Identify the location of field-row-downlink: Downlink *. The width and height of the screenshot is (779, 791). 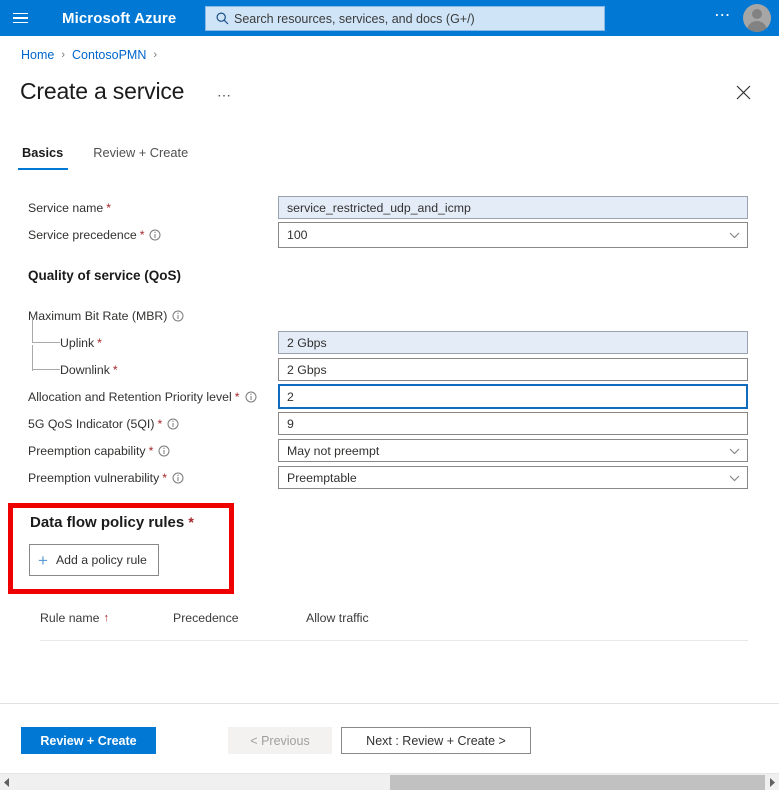
(389, 369).